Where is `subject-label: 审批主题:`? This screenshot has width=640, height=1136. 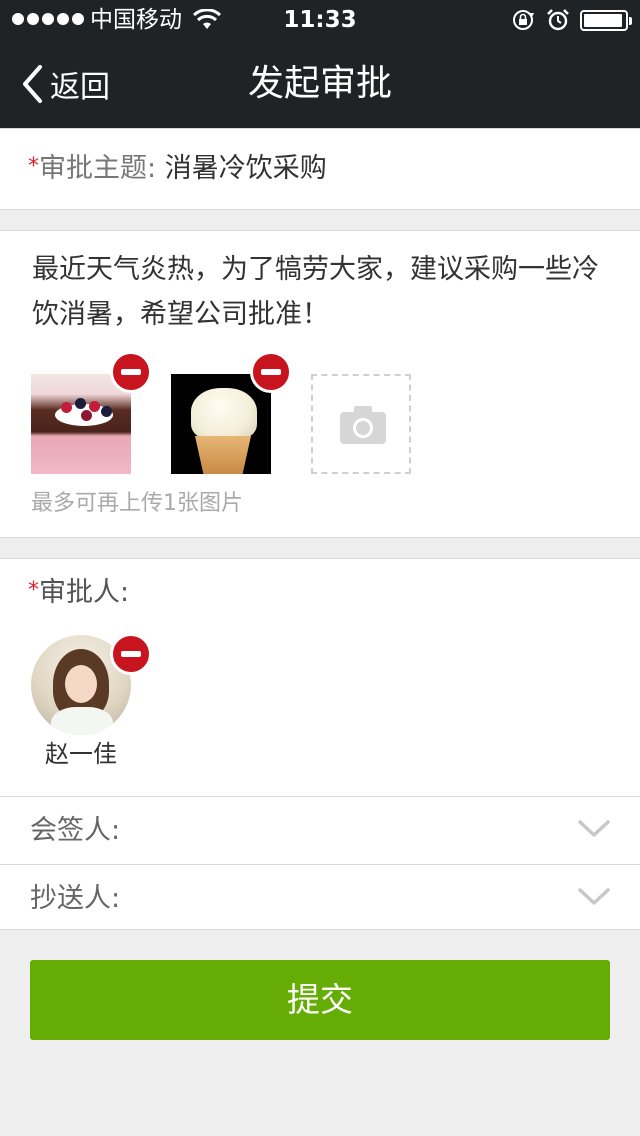
subject-label: 审批主题: is located at coordinates (98, 168).